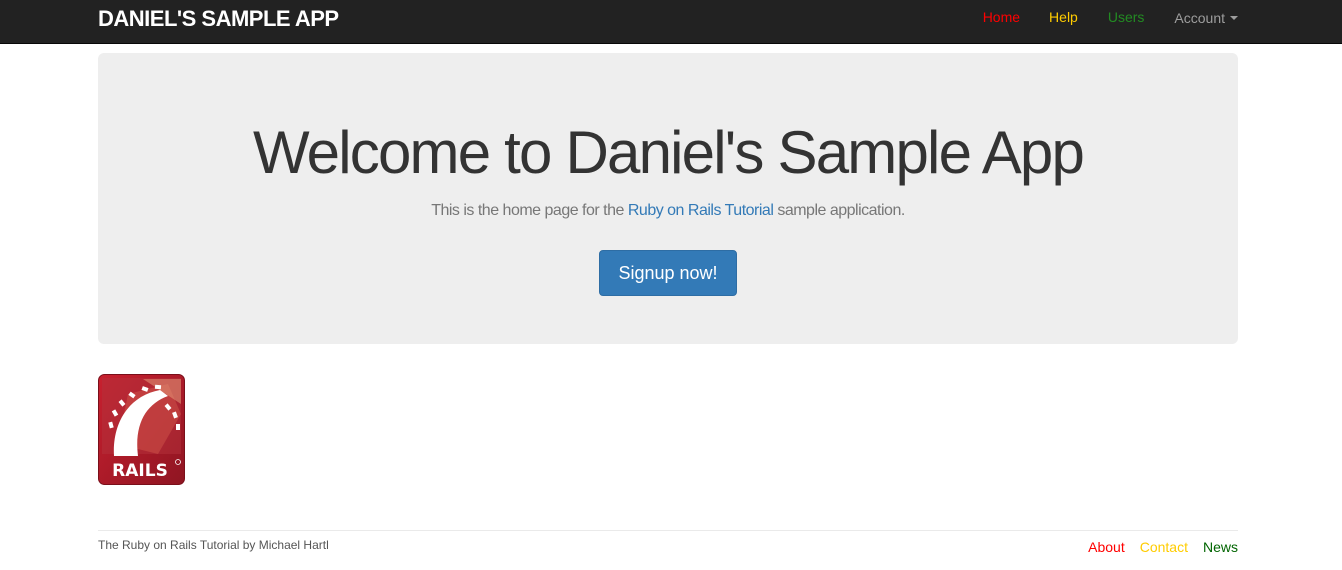 This screenshot has height=570, width=1342. What do you see at coordinates (1106, 547) in the screenshot?
I see `footer-about-link: About` at bounding box center [1106, 547].